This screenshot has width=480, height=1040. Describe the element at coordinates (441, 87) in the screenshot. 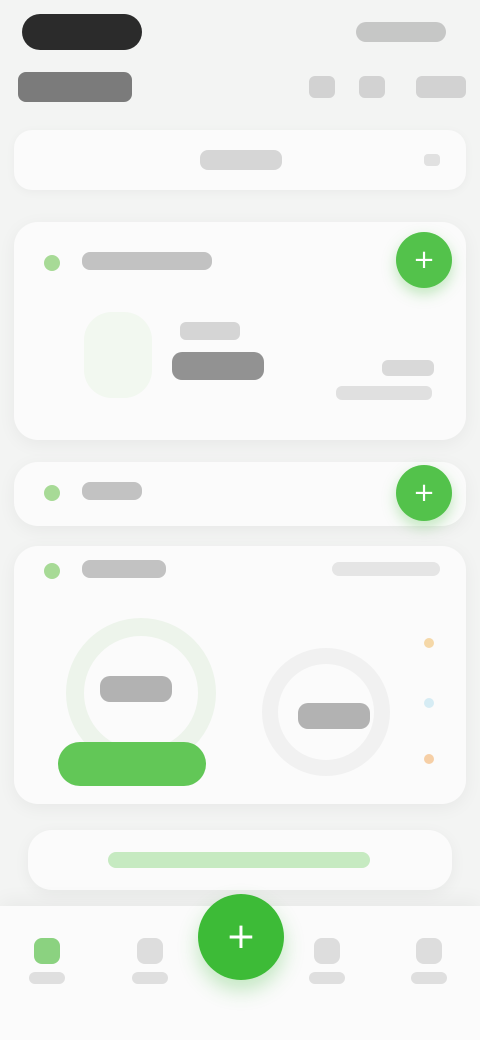

I see `more-icon` at that location.